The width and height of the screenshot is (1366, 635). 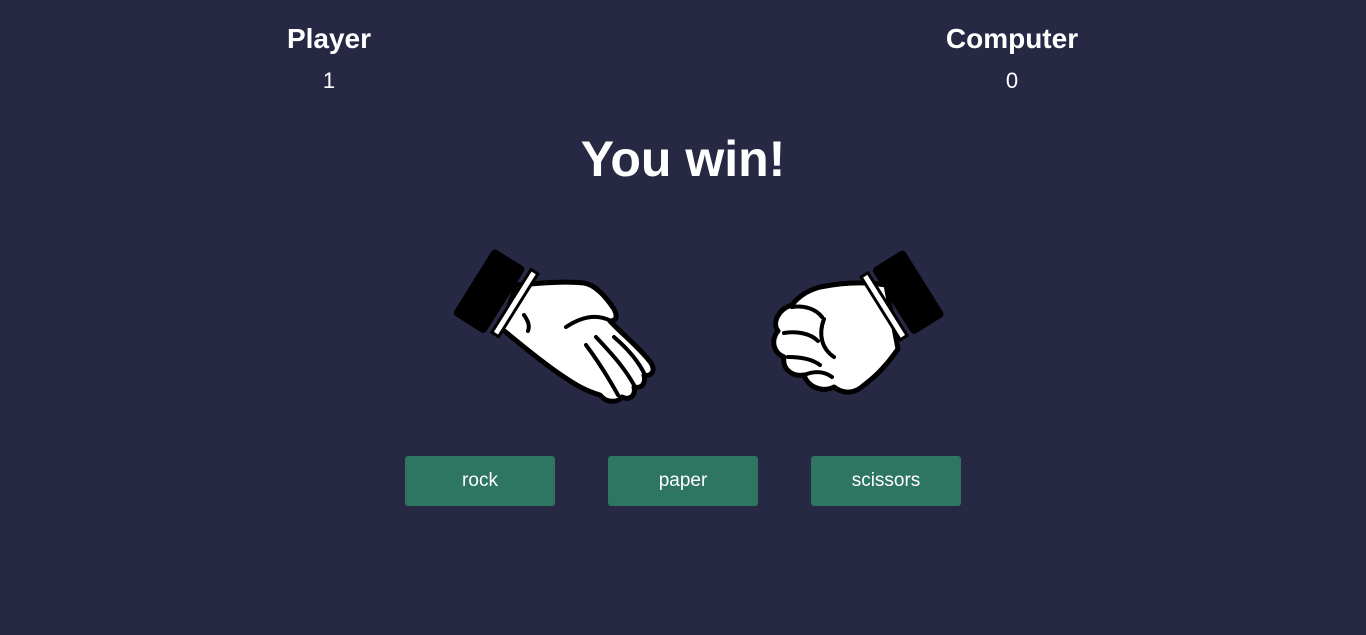 What do you see at coordinates (329, 80) in the screenshot?
I see `player-score-value: 1` at bounding box center [329, 80].